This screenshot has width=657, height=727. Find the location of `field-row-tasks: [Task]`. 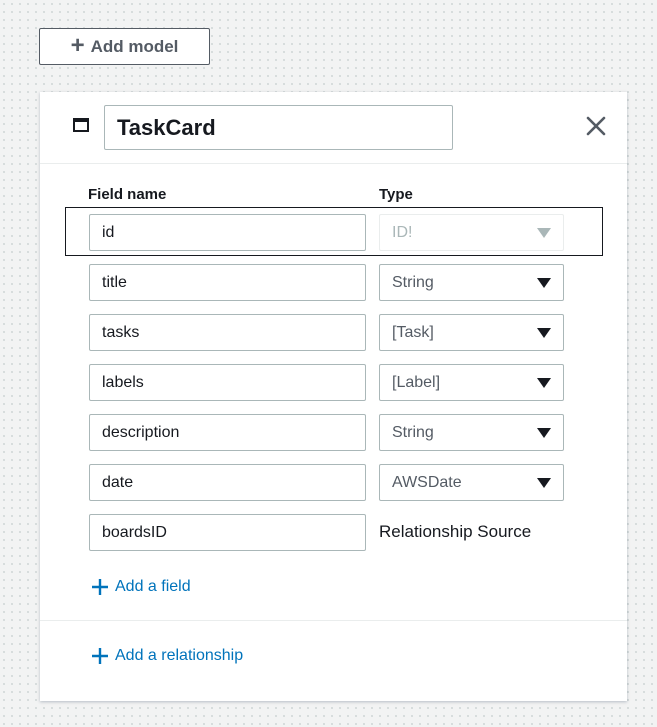

field-row-tasks: [Task] is located at coordinates (333, 332).